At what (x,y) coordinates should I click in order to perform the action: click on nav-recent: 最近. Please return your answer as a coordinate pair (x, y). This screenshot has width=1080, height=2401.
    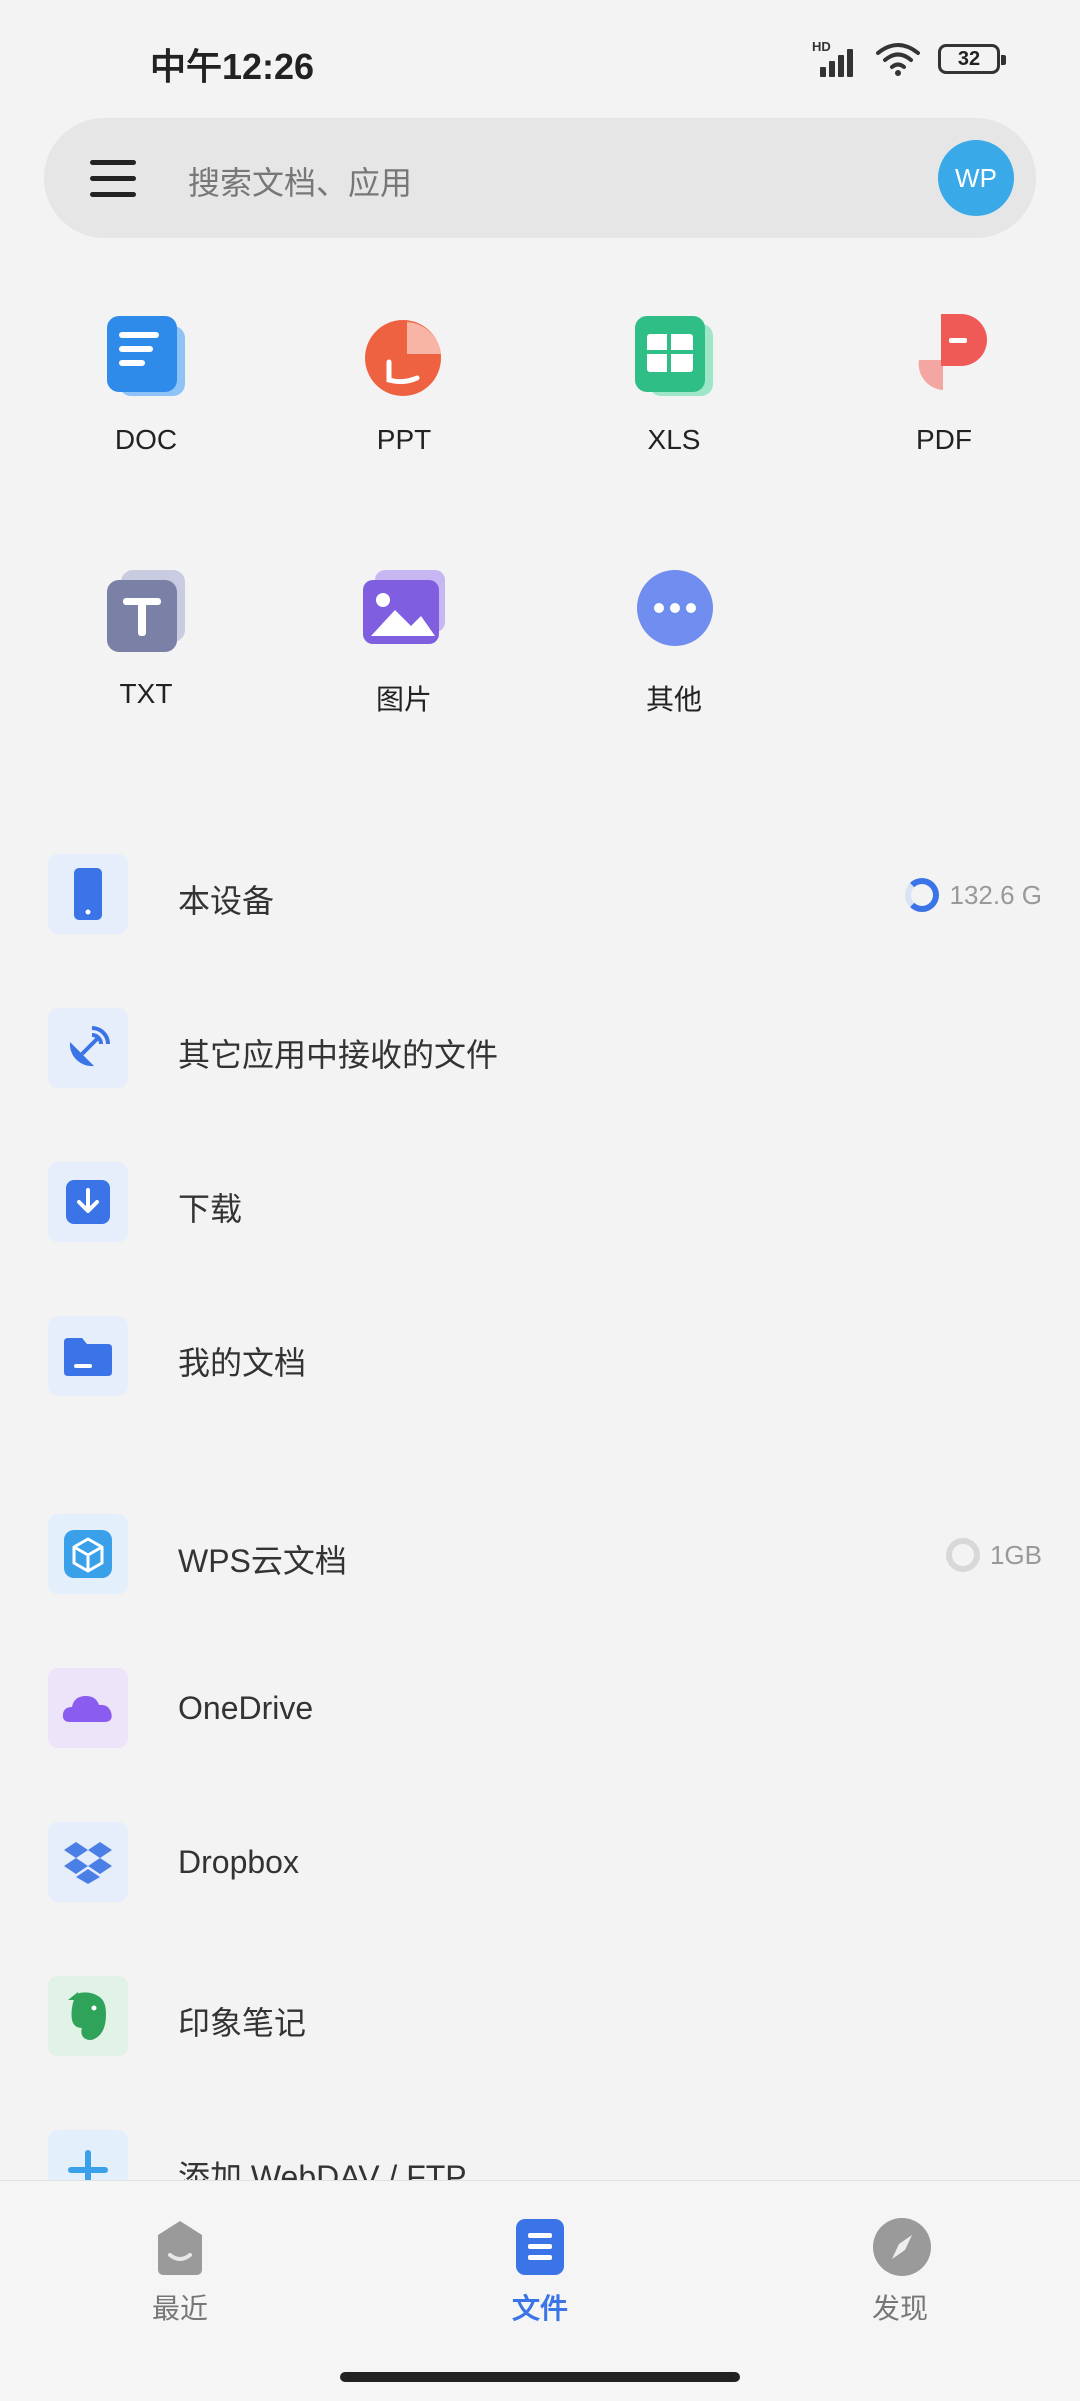
    Looking at the image, I should click on (180, 2272).